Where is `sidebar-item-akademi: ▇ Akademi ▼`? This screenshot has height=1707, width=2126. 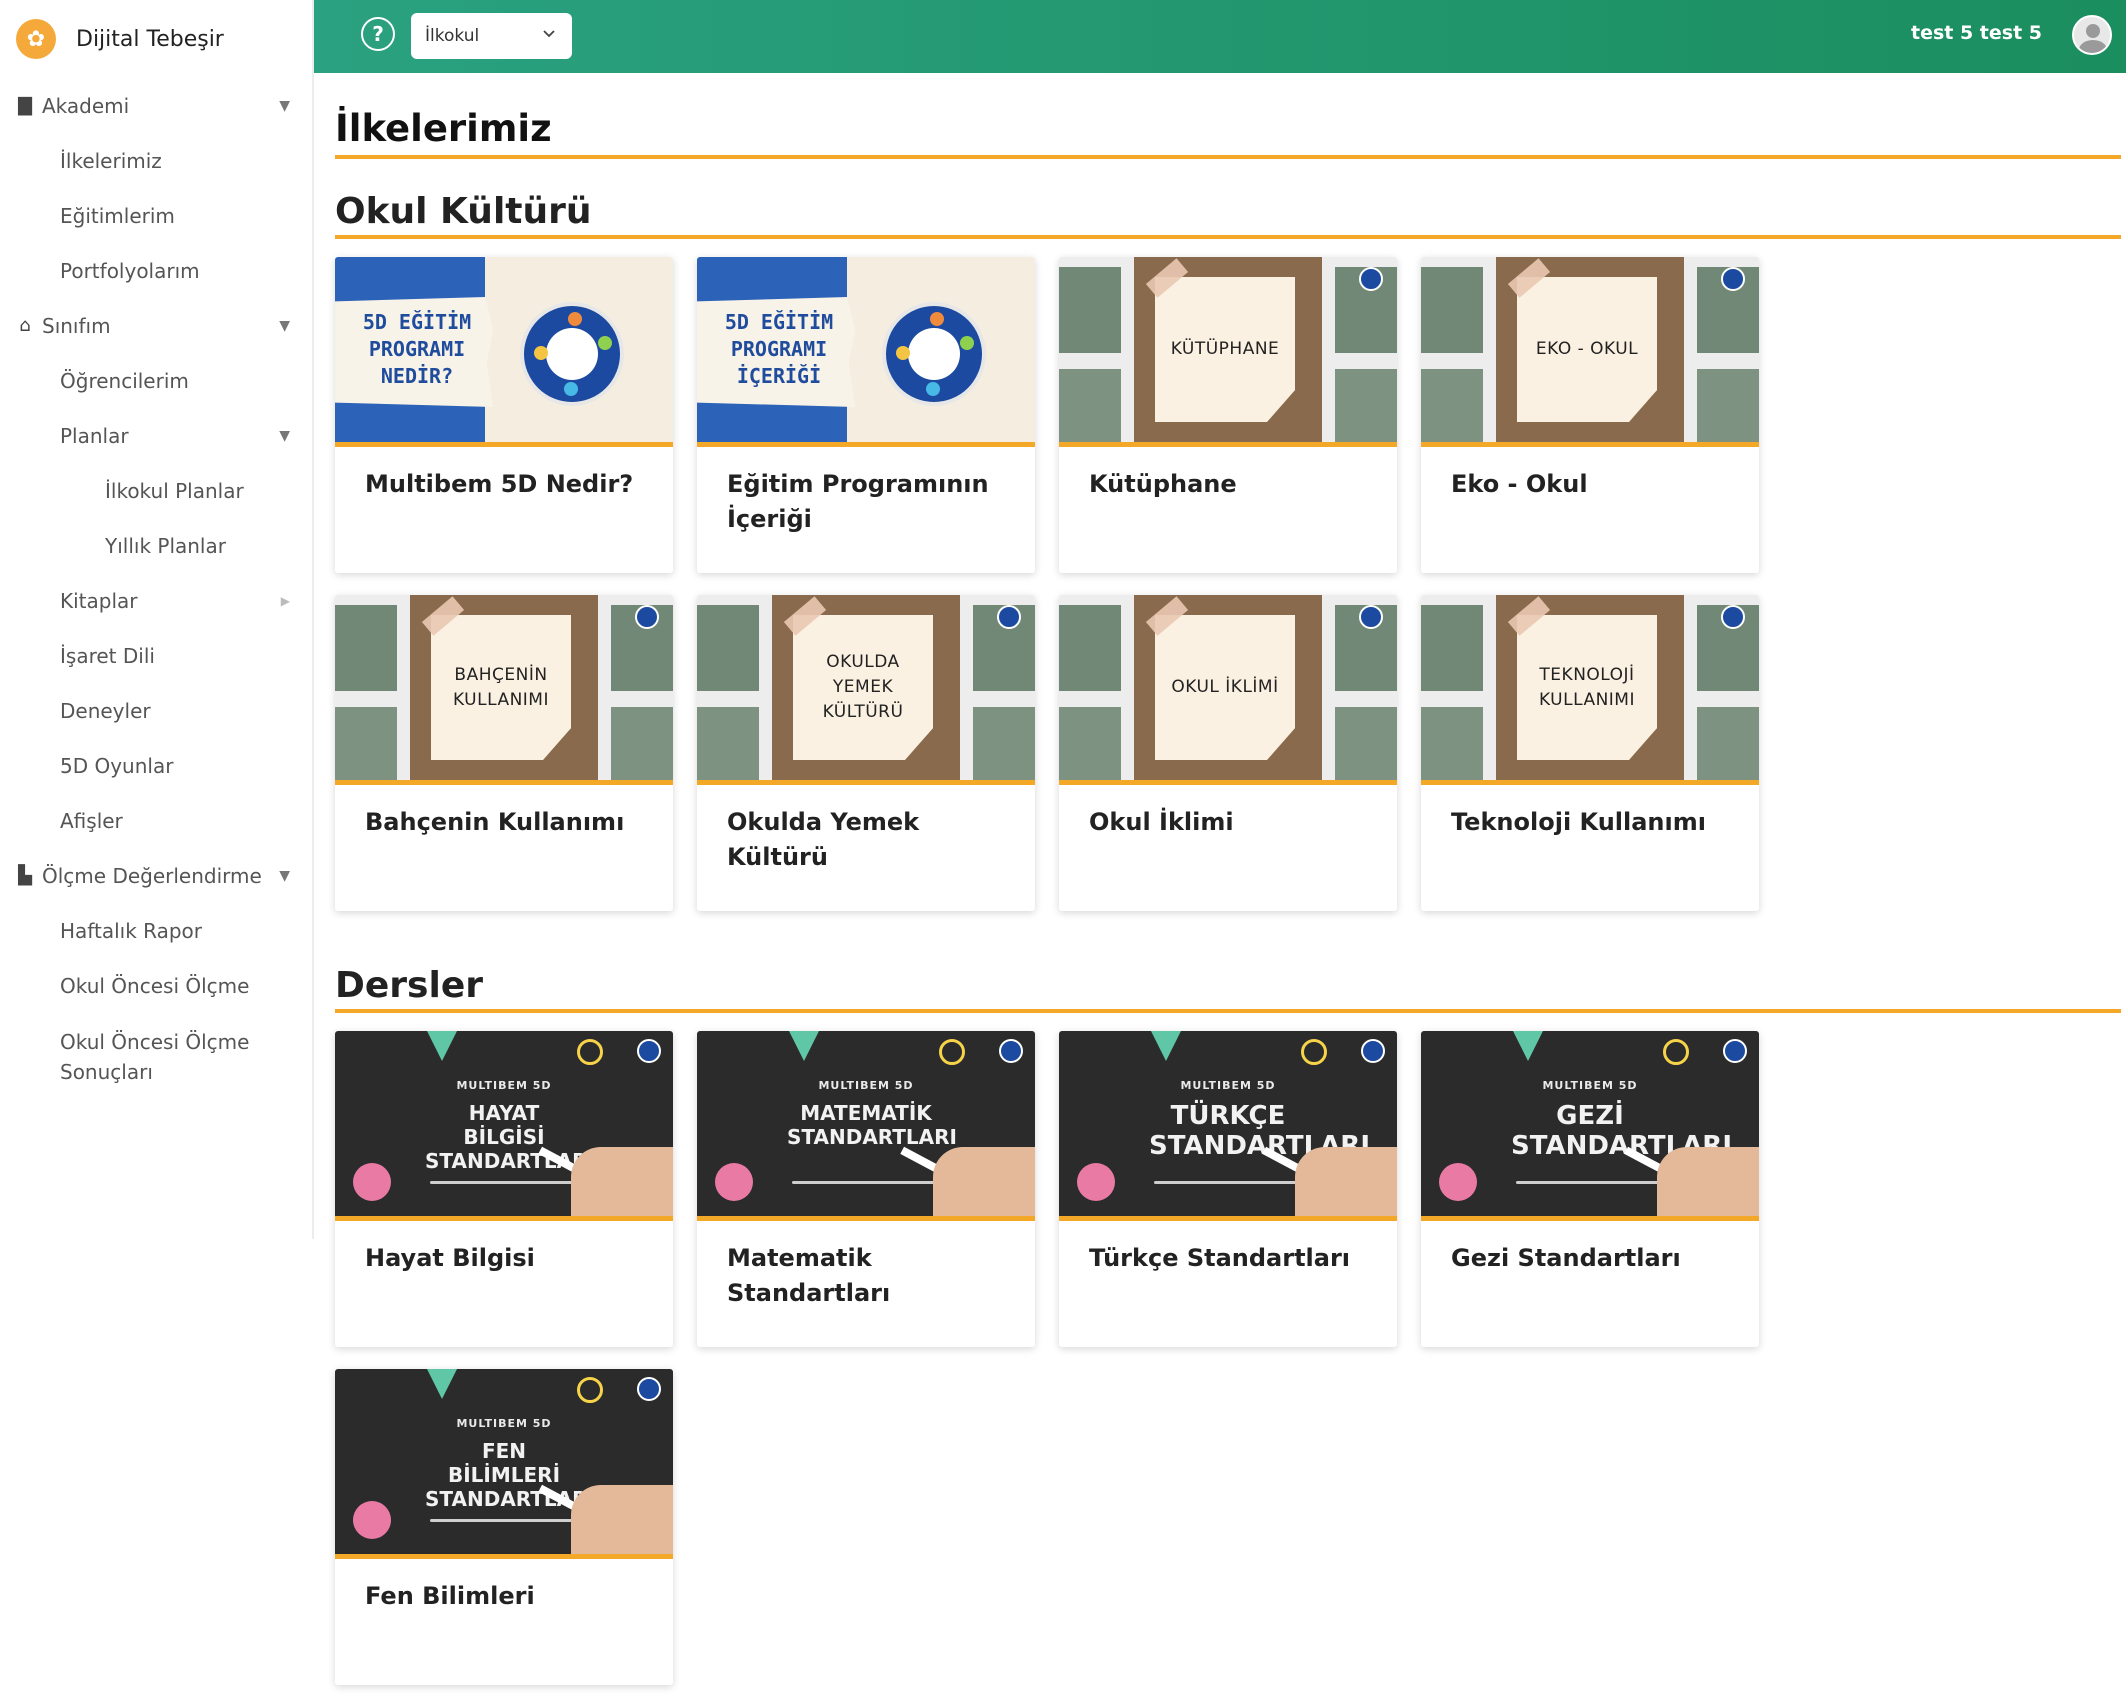
sidebar-item-akademi: ▇ Akademi ▼ is located at coordinates (156, 105).